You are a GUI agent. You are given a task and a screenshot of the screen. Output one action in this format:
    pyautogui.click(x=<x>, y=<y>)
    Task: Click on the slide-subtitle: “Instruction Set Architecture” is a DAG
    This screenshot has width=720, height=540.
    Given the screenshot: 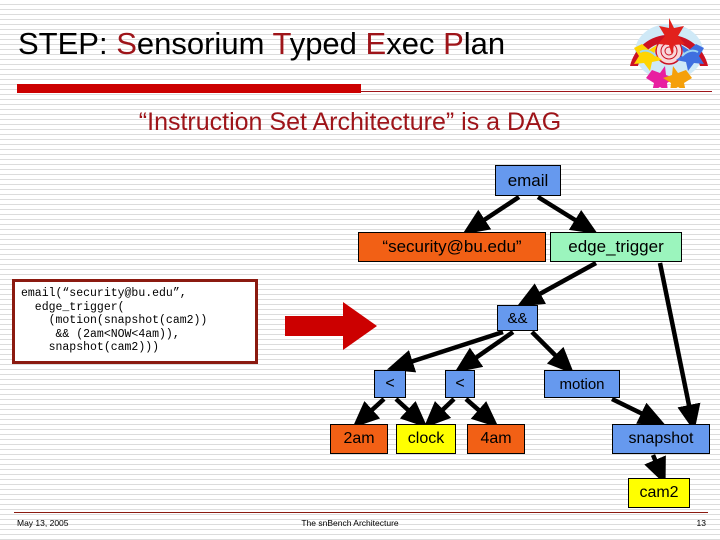 What is the action you would take?
    pyautogui.click(x=350, y=122)
    